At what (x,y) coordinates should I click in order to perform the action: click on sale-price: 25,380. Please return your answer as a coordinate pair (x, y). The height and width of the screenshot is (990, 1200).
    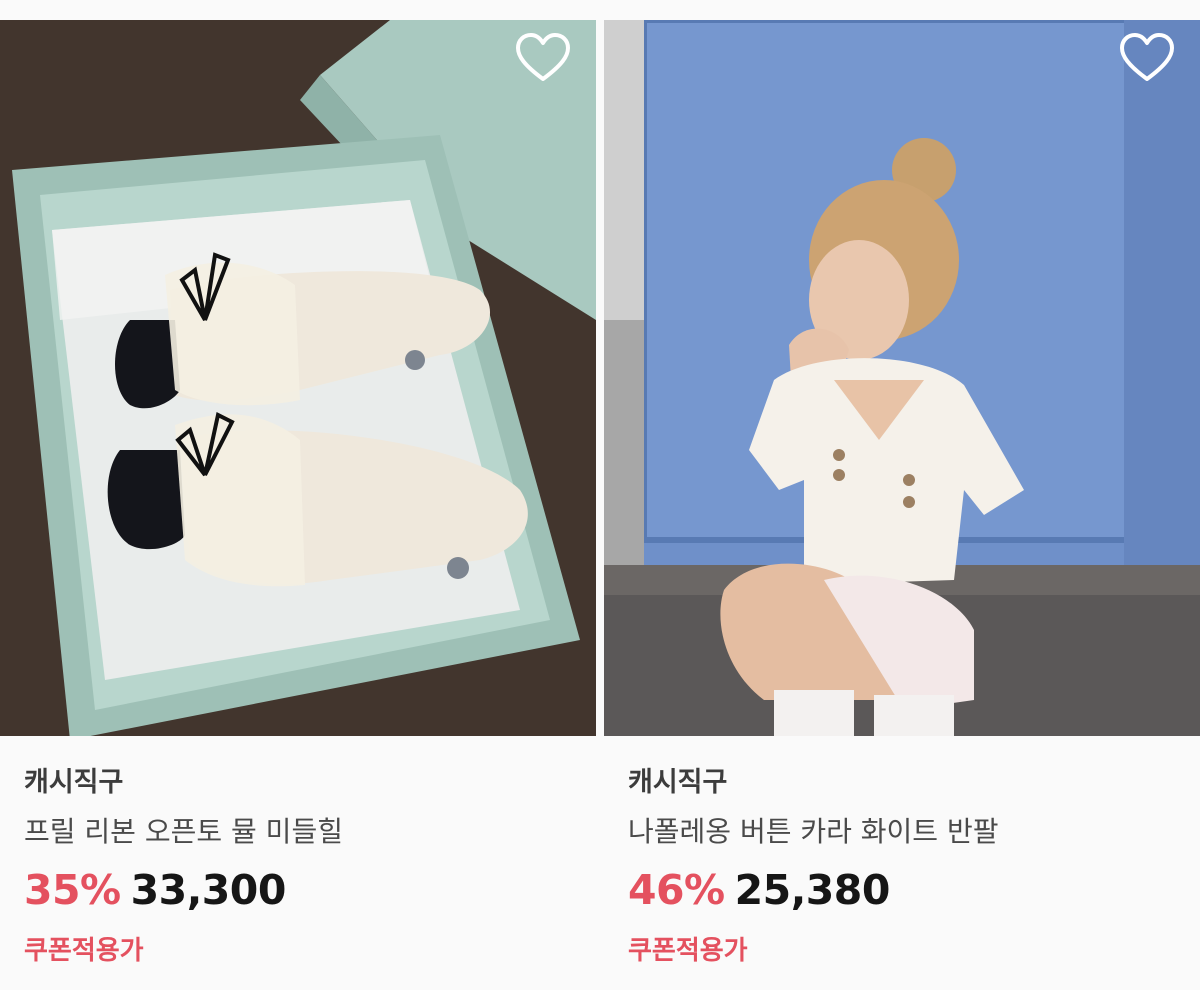
    Looking at the image, I should click on (812, 890).